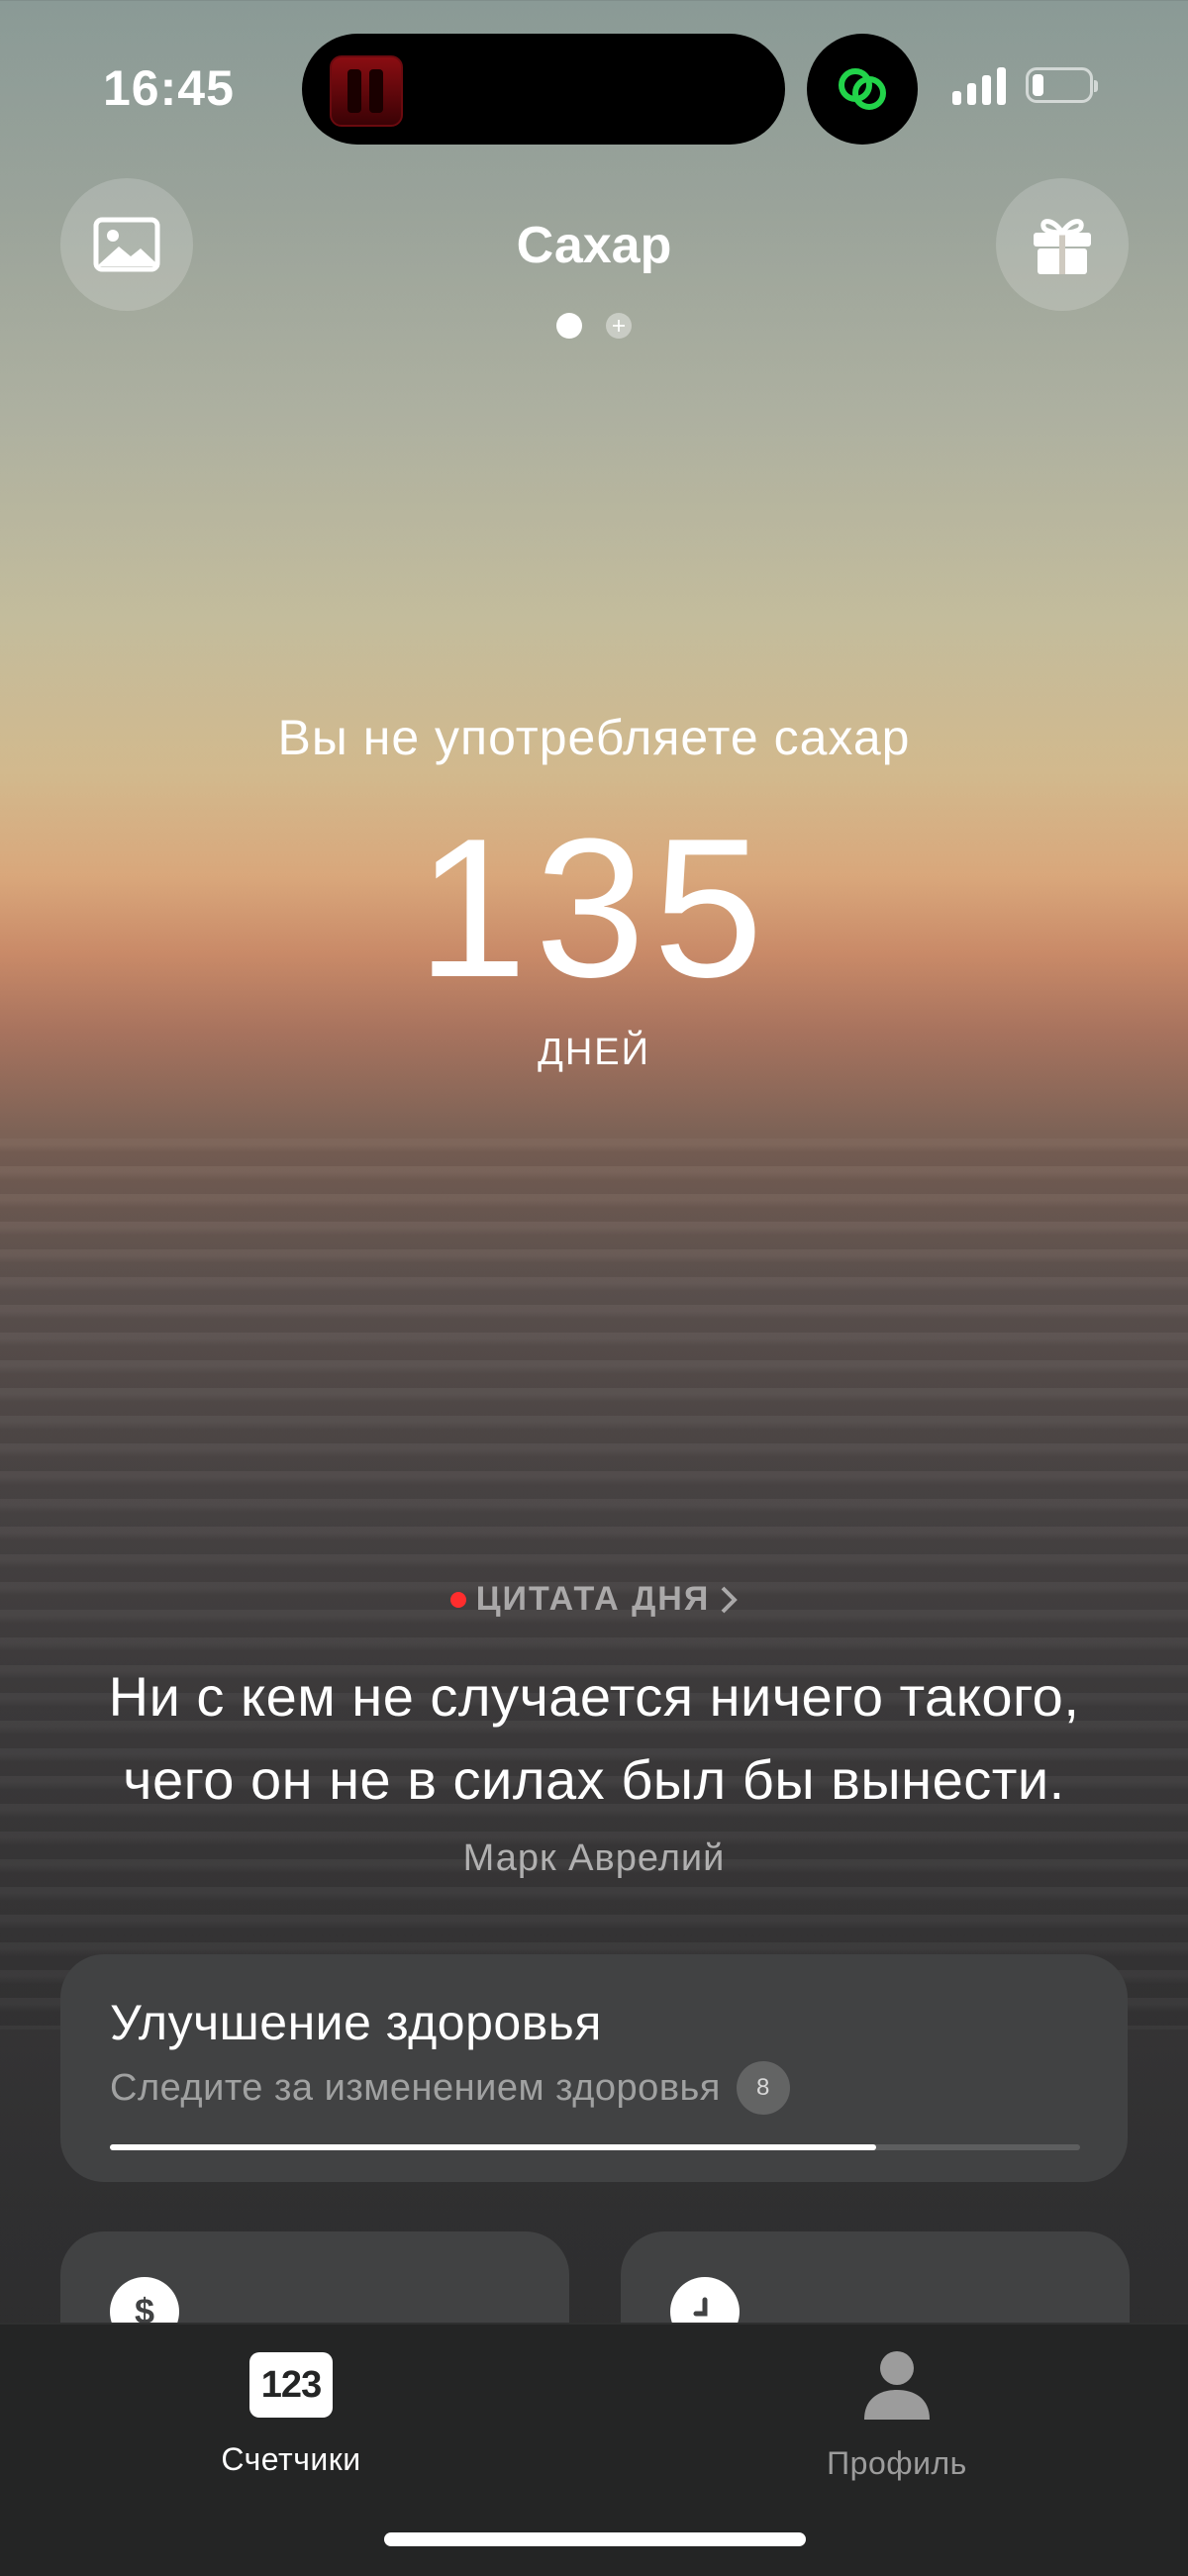 The width and height of the screenshot is (1188, 2576). Describe the element at coordinates (356, 2023) in the screenshot. I see `health-card-title: Улучшение здоровья` at that location.